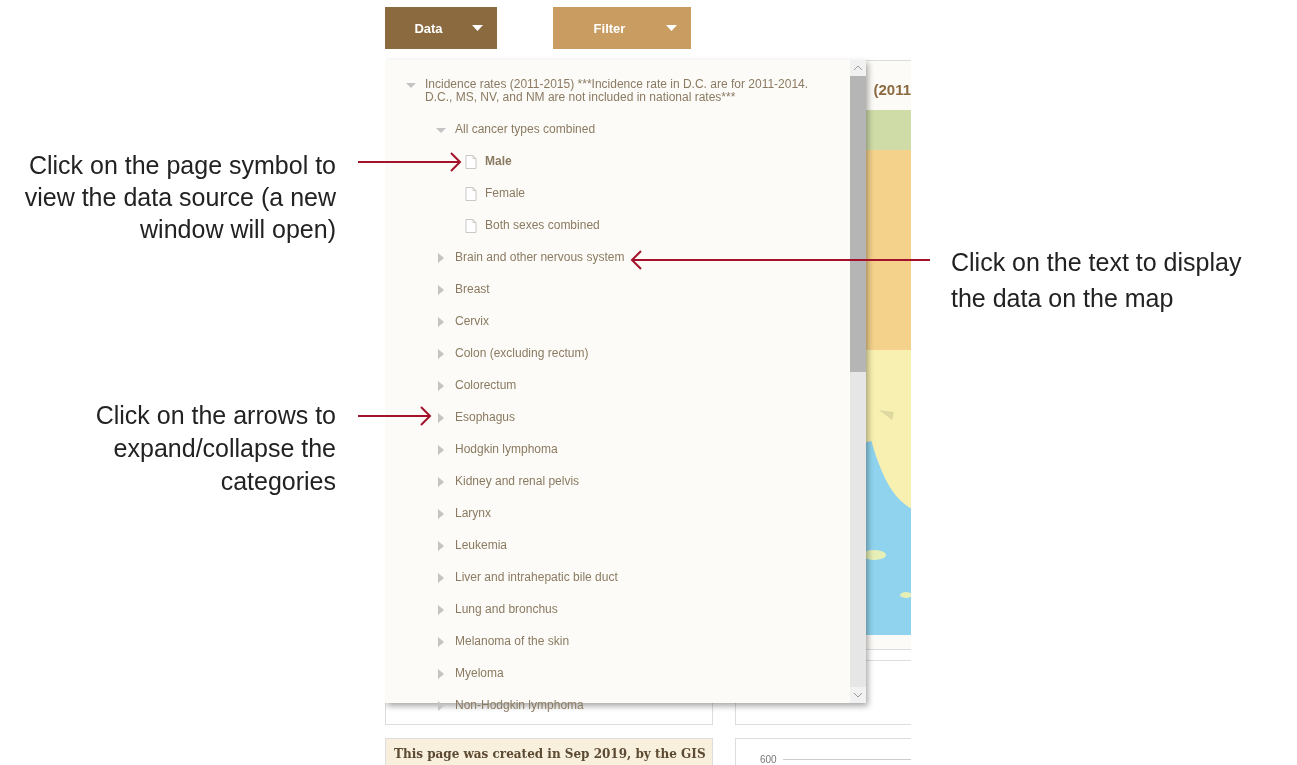 Image resolution: width=1297 pixels, height=765 pixels. What do you see at coordinates (506, 449) in the screenshot?
I see `tree-item: Hodgkin lymphoma` at bounding box center [506, 449].